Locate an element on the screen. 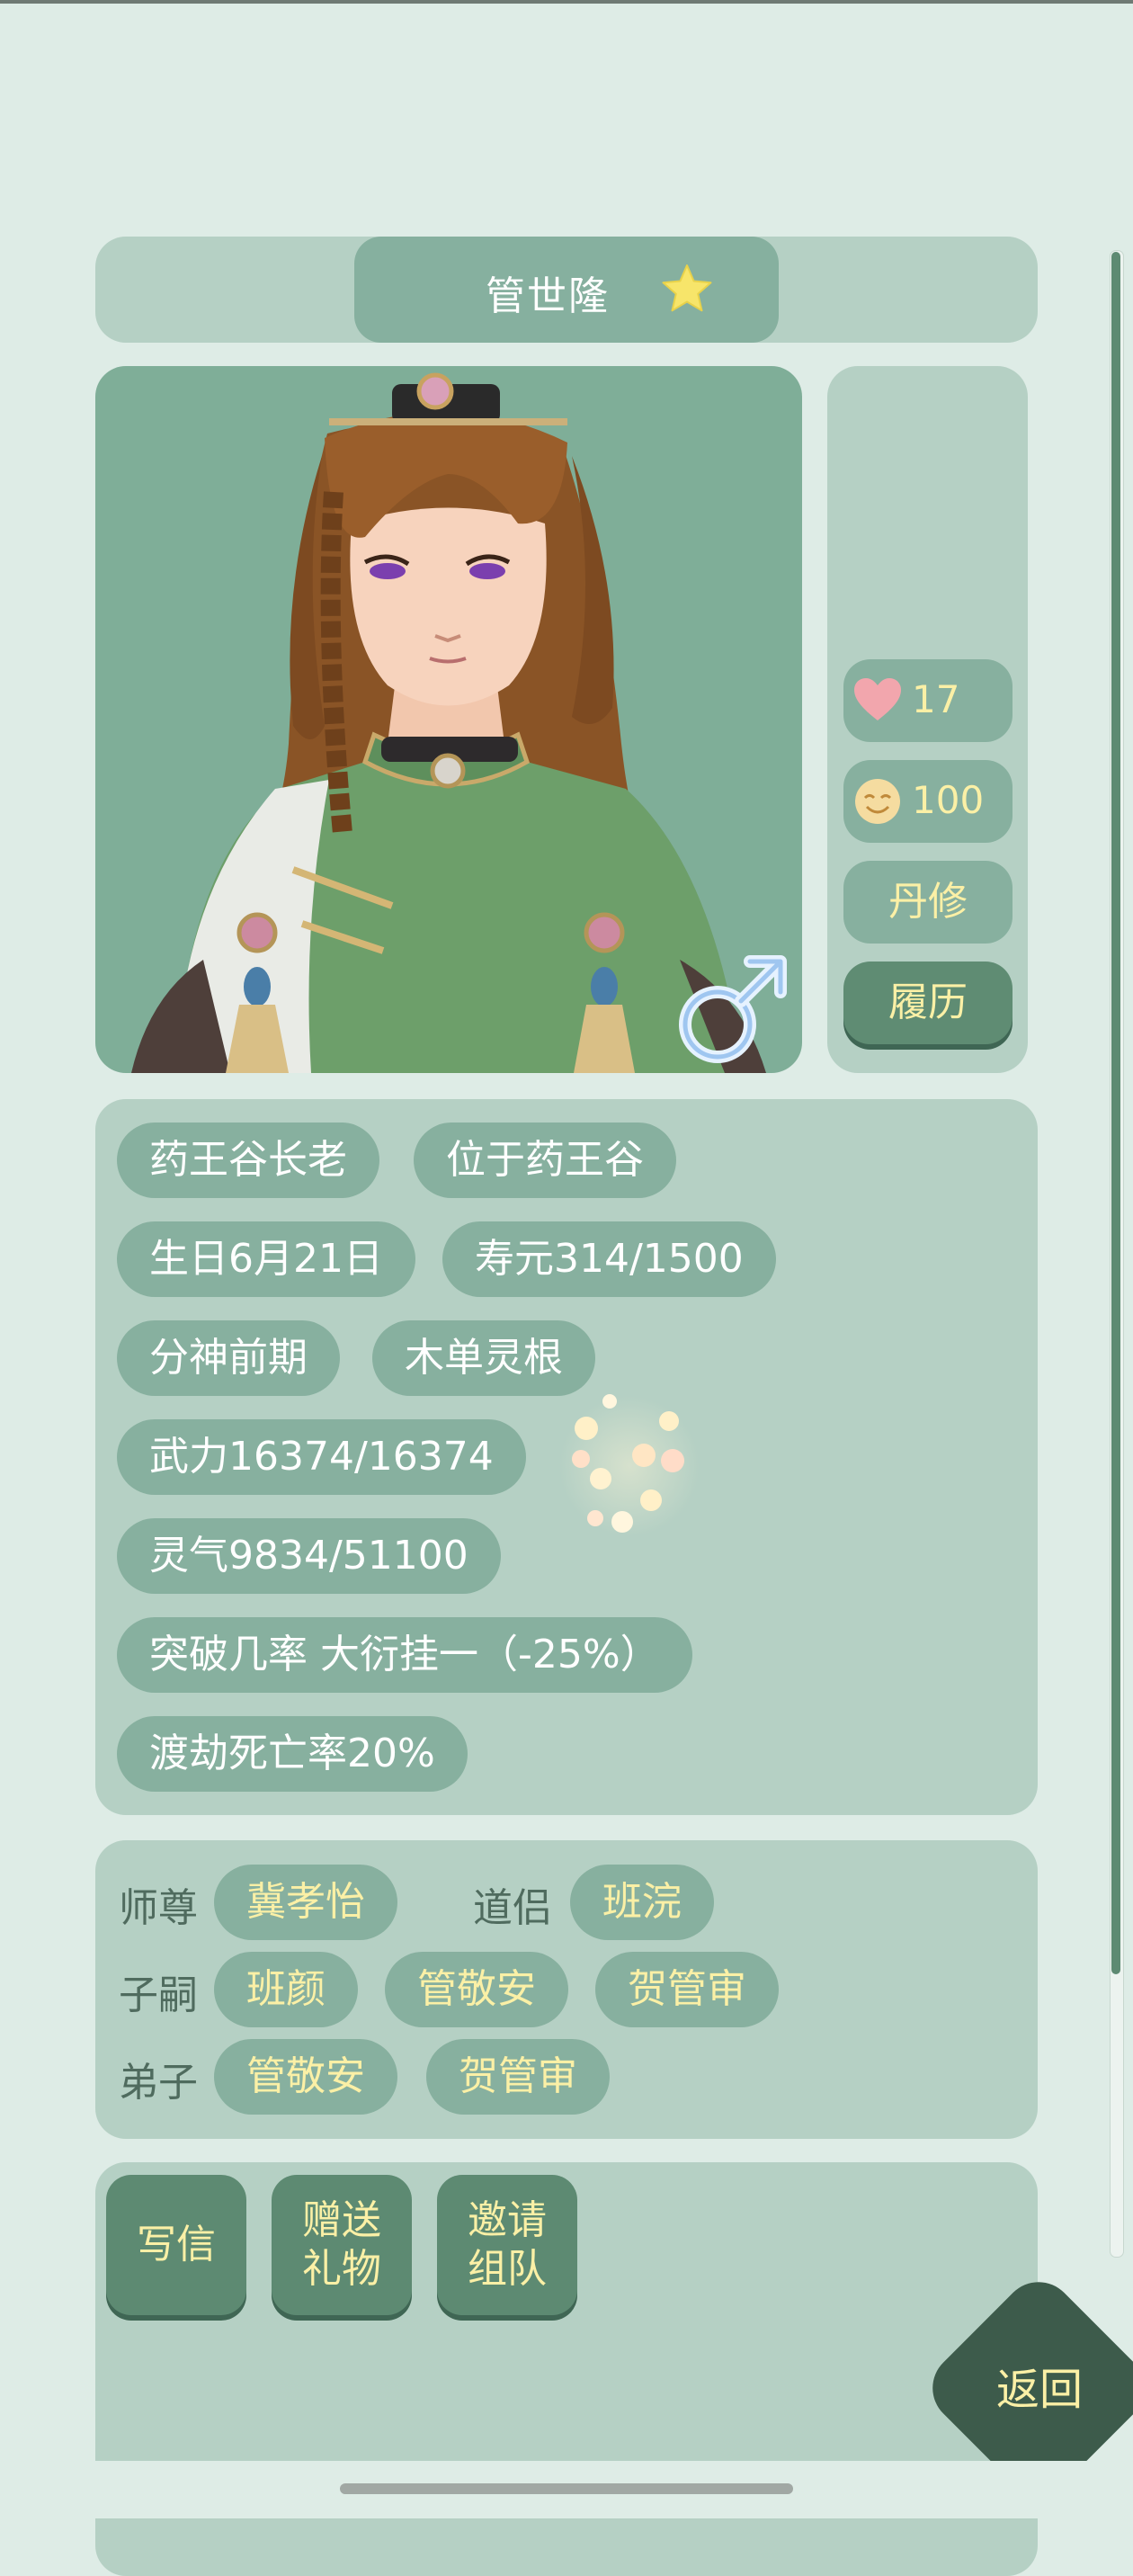  send-gift-label: 赠送 礼物 is located at coordinates (341, 2244).